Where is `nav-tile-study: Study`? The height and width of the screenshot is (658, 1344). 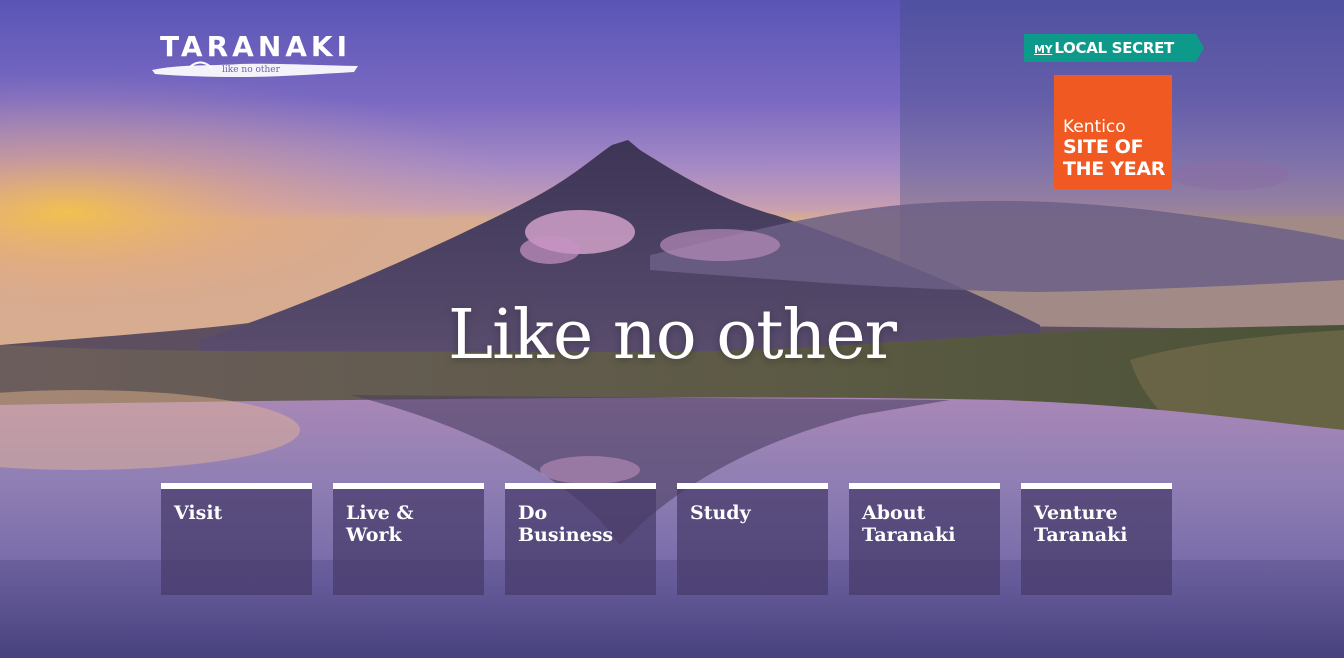
nav-tile-study: Study is located at coordinates (752, 539).